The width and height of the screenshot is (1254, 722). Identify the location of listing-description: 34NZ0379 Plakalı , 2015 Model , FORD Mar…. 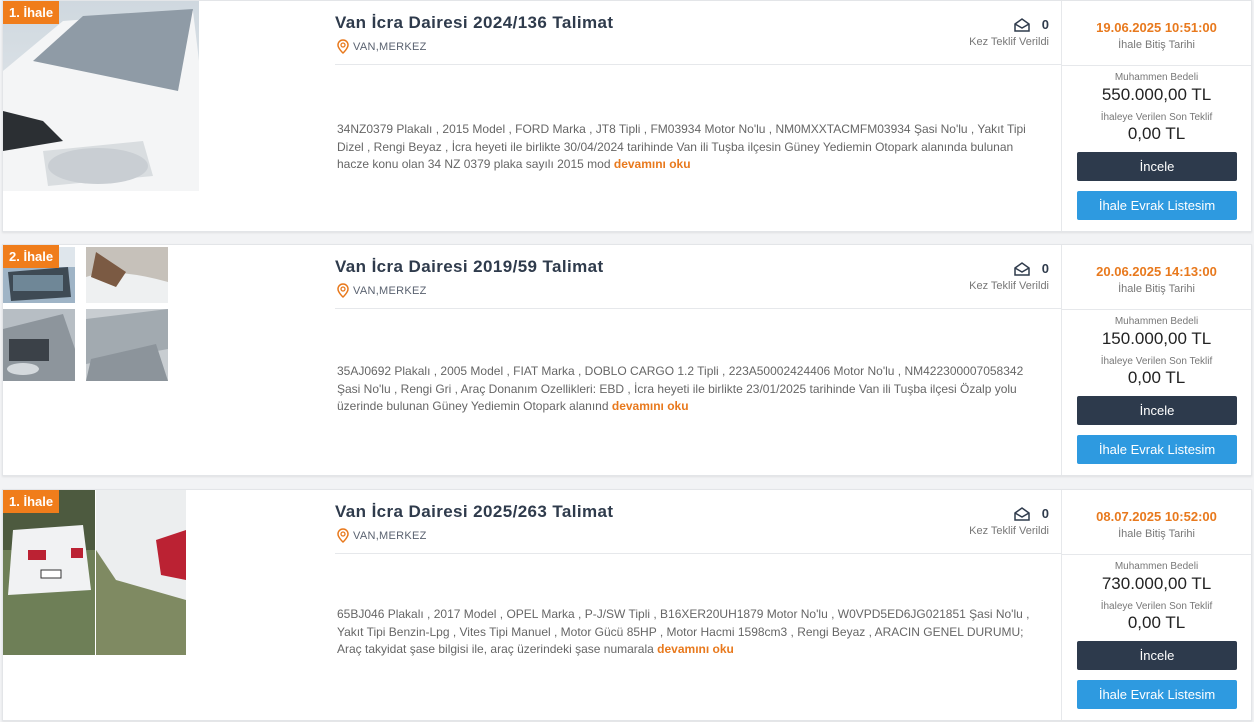
(687, 147).